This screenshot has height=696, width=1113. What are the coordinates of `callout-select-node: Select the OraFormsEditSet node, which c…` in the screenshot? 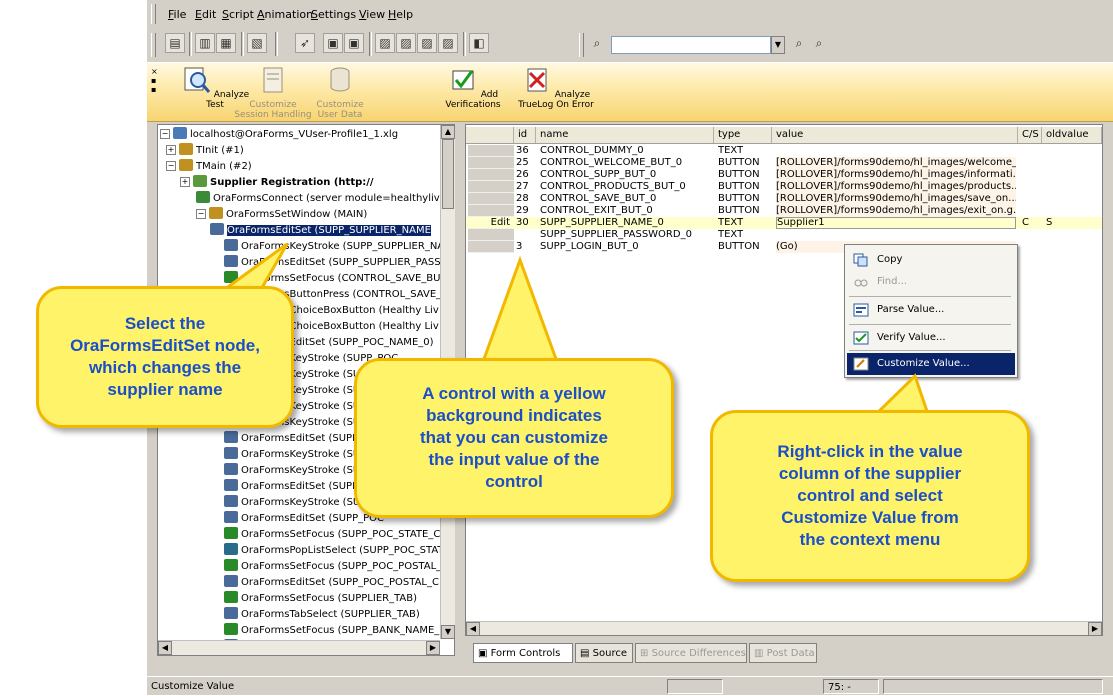 It's located at (165, 357).